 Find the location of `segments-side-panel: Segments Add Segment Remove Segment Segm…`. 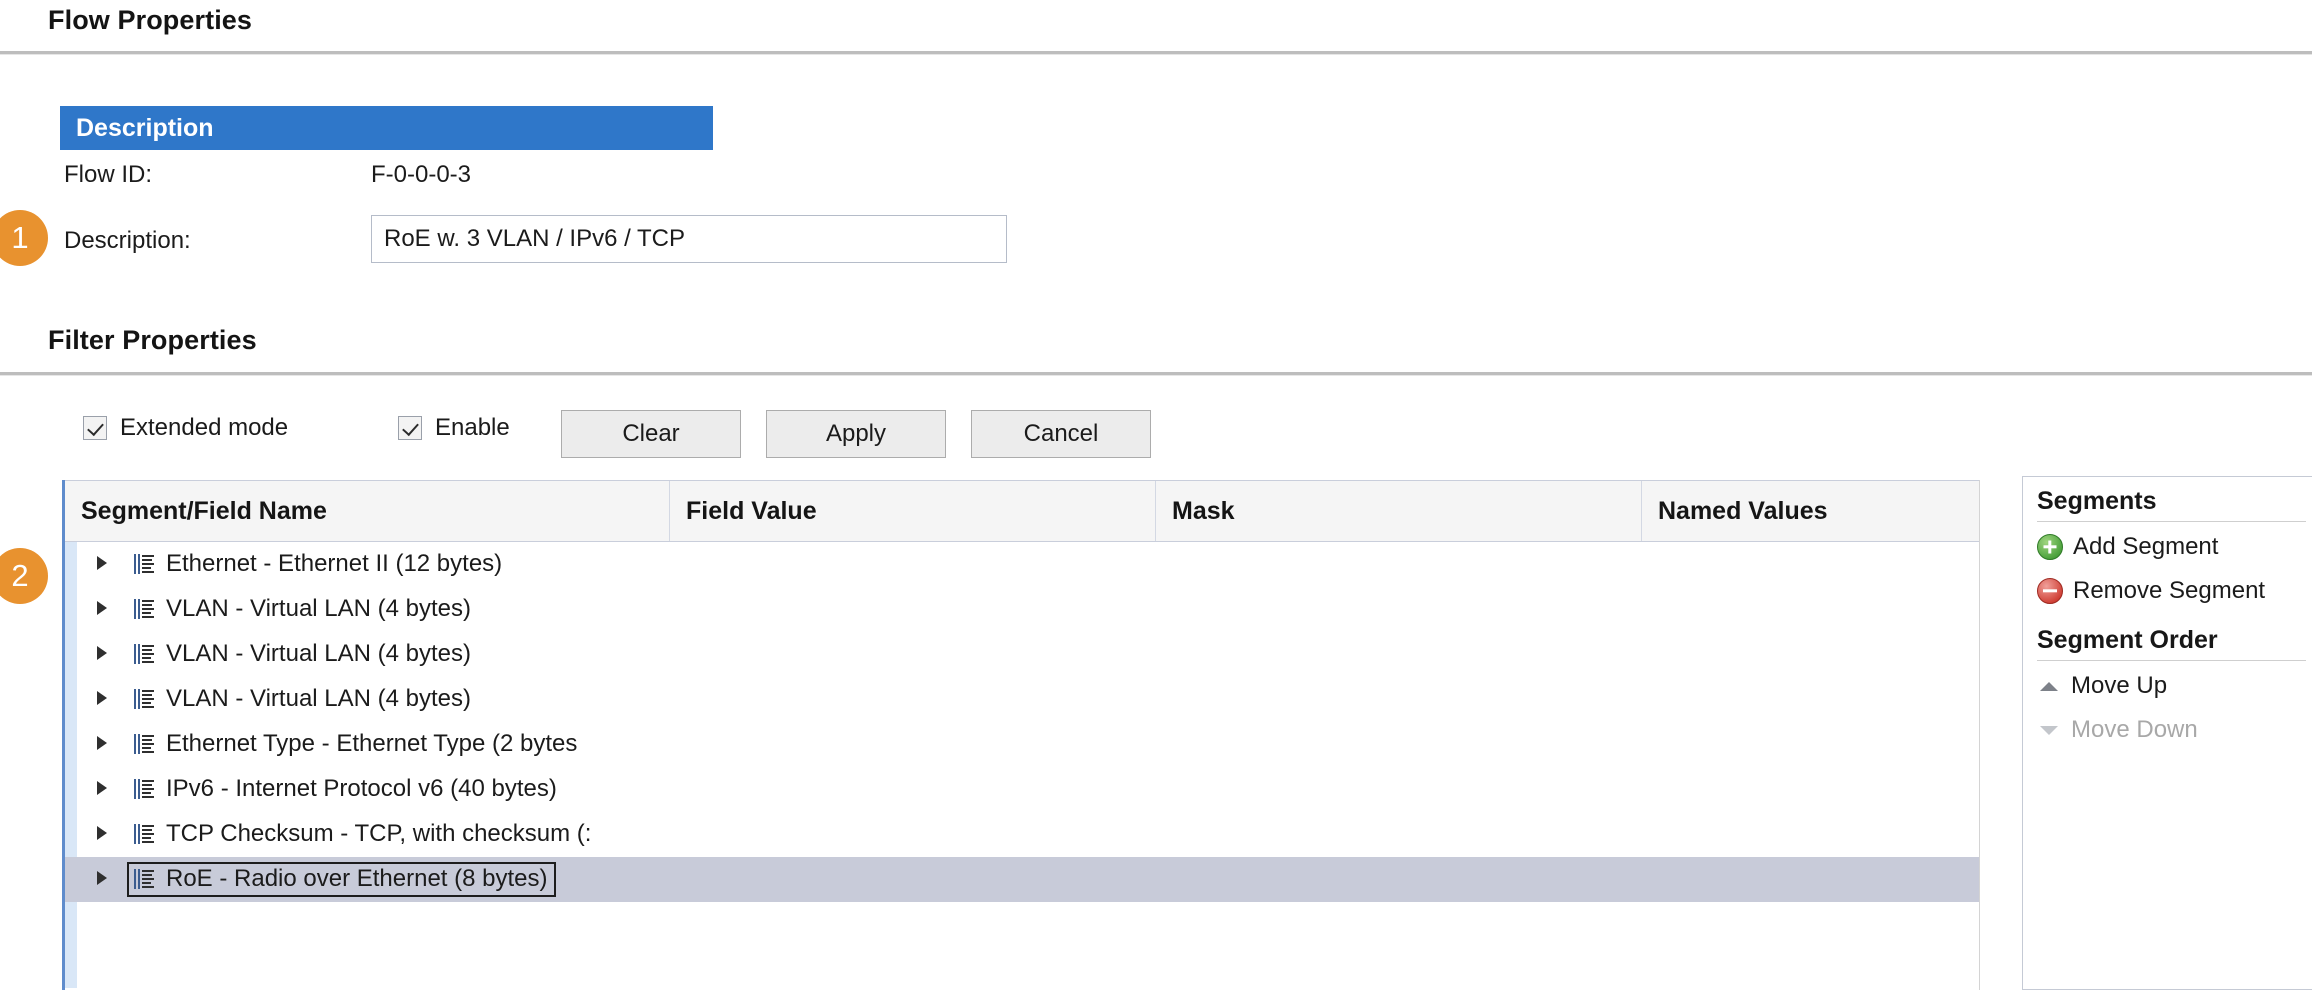

segments-side-panel: Segments Add Segment Remove Segment Segm… is located at coordinates (2167, 733).